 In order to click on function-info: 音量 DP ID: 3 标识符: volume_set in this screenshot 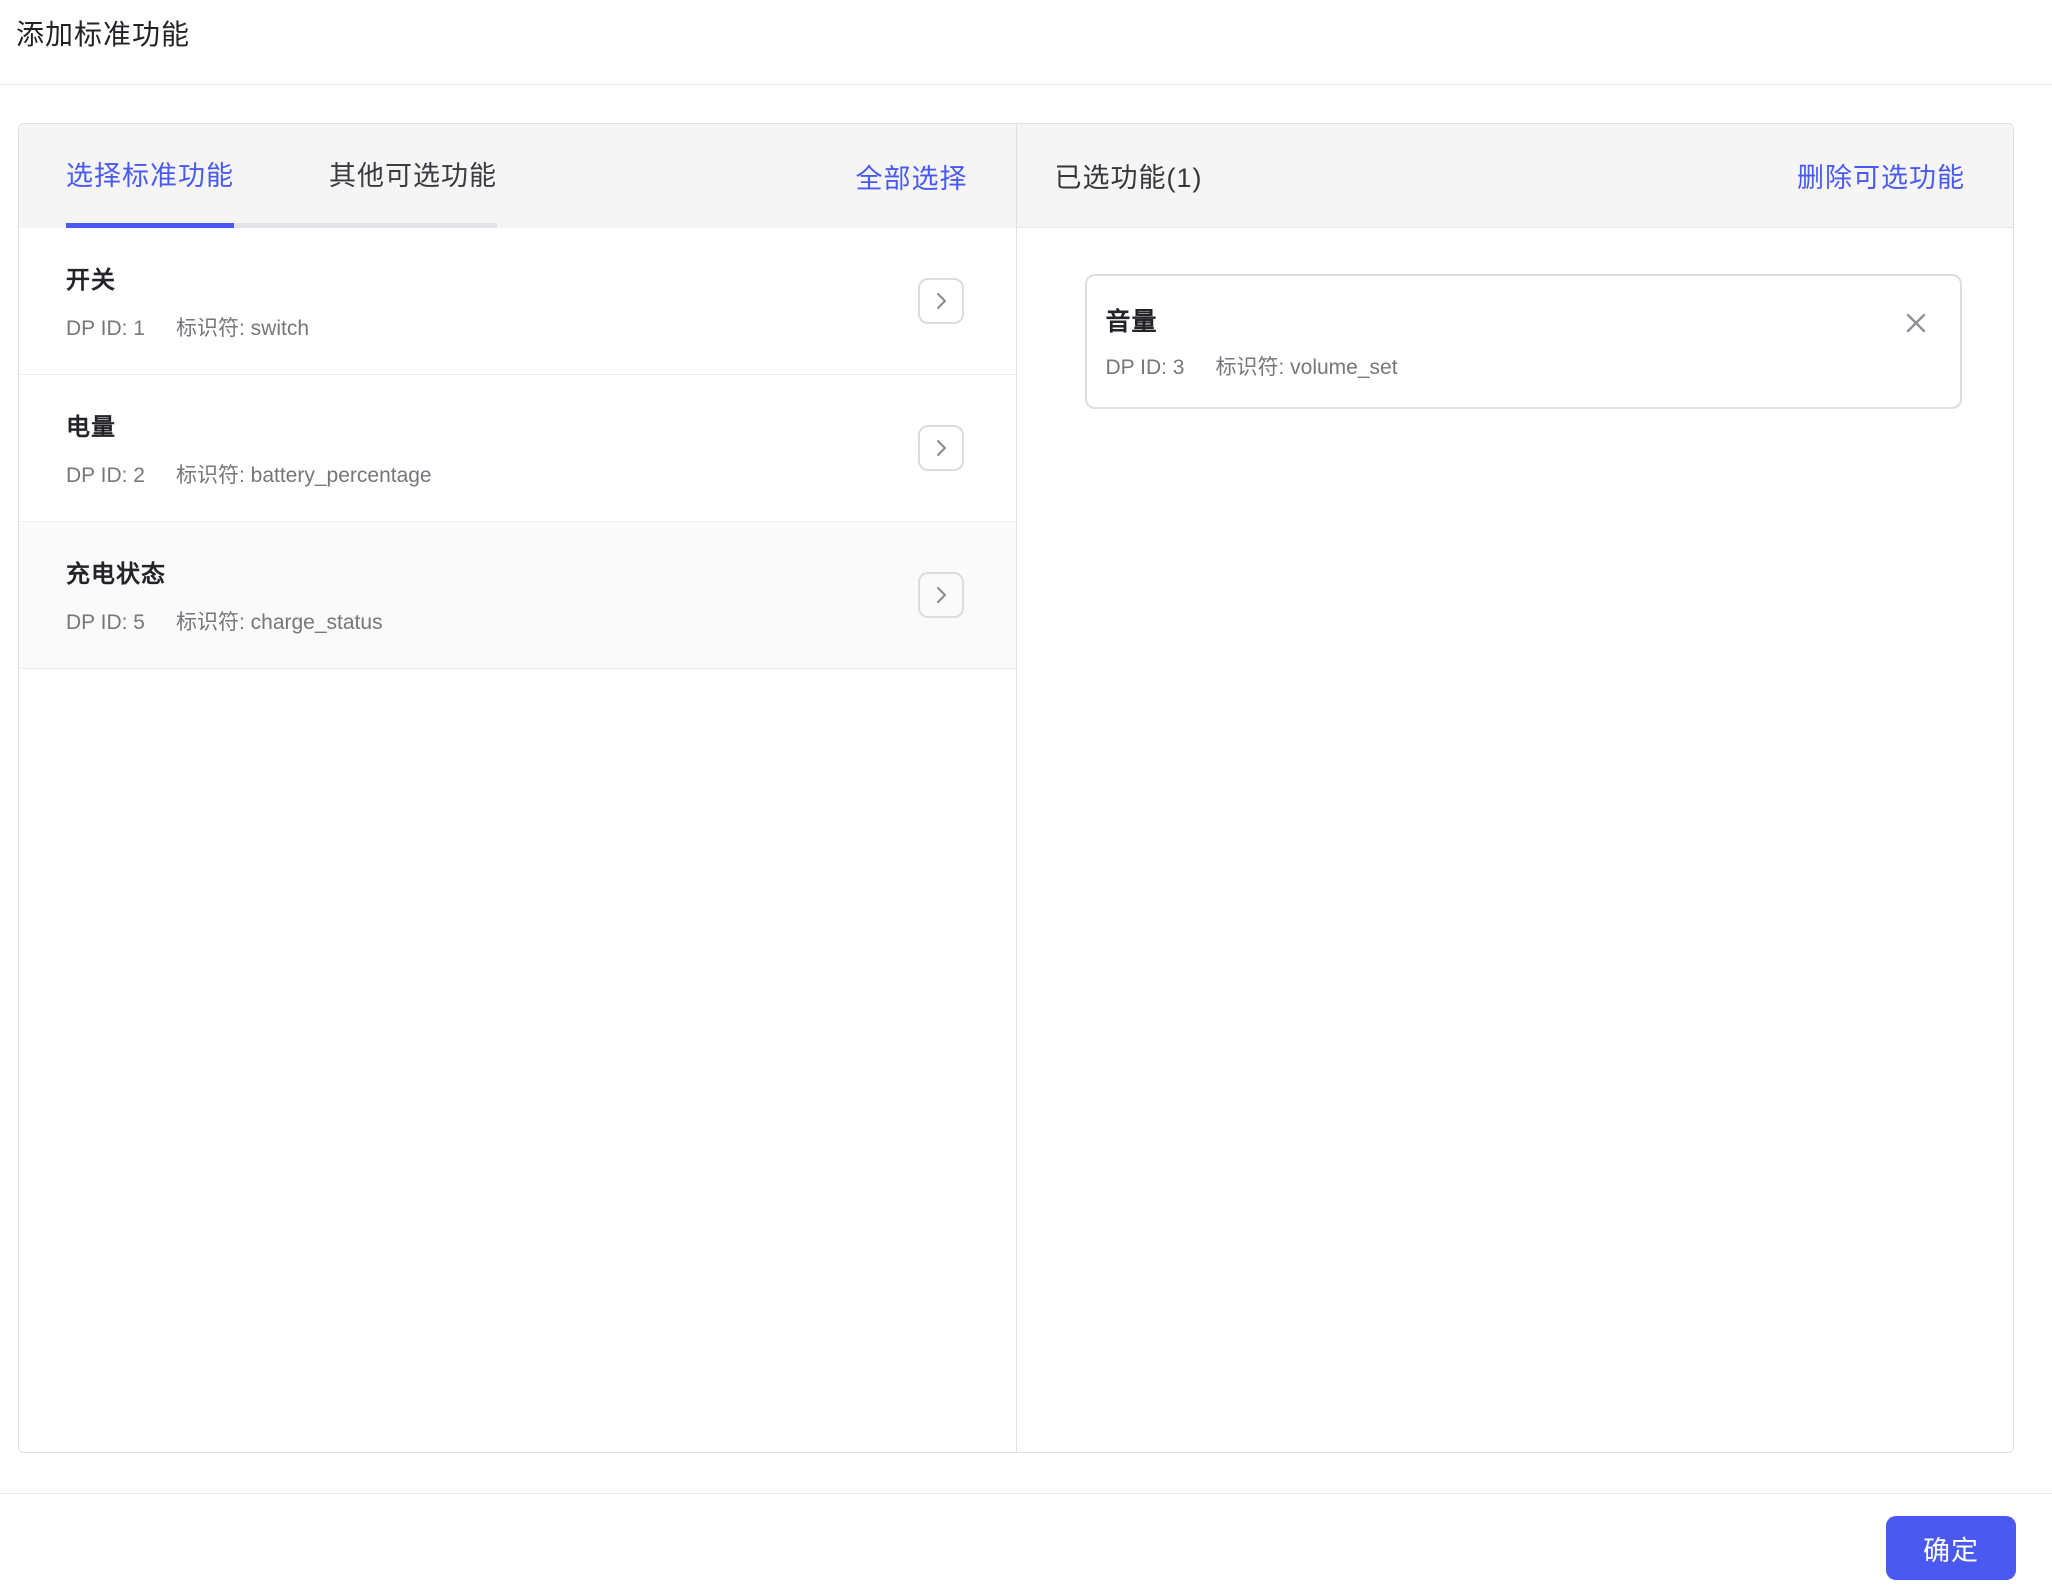, I will do `click(1252, 341)`.